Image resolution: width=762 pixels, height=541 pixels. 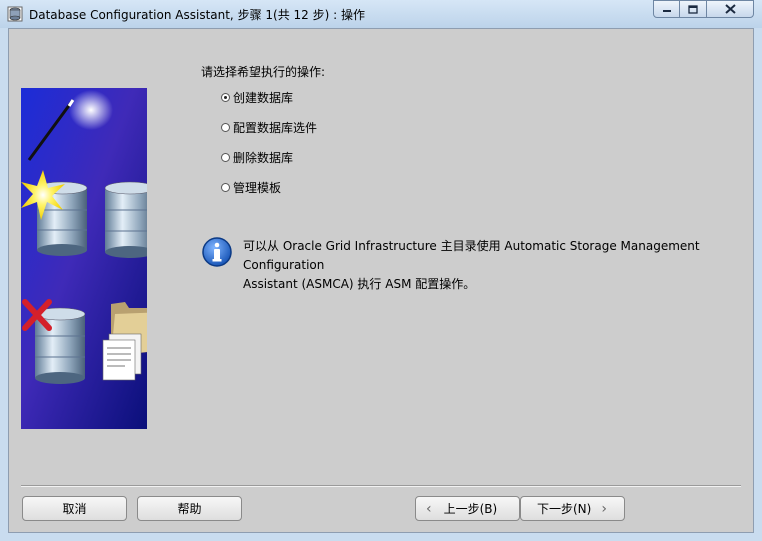 I want to click on operation-prompt: 请选择希望执行的操作:, so click(x=263, y=72).